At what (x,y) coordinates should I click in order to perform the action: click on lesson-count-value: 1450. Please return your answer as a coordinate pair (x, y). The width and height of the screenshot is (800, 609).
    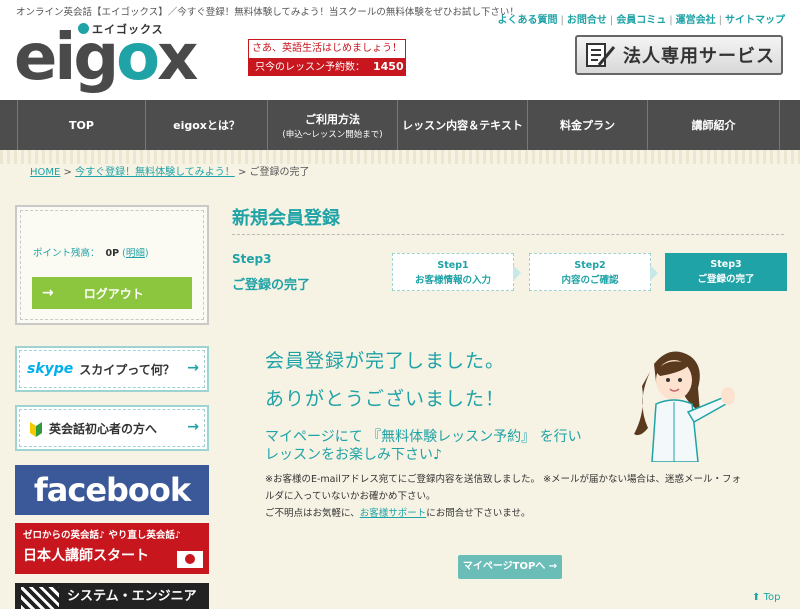
    Looking at the image, I should click on (388, 66).